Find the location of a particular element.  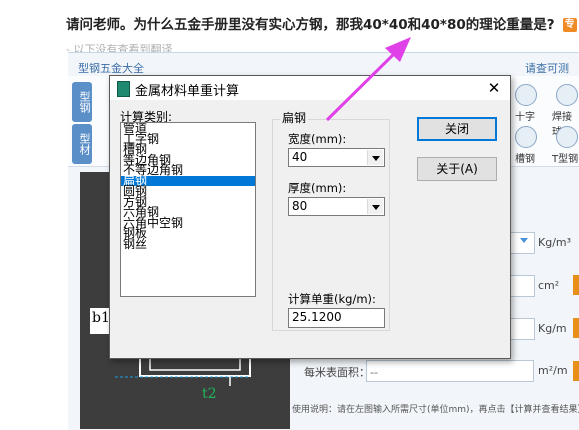

annotation-arrow is located at coordinates (368, 79).